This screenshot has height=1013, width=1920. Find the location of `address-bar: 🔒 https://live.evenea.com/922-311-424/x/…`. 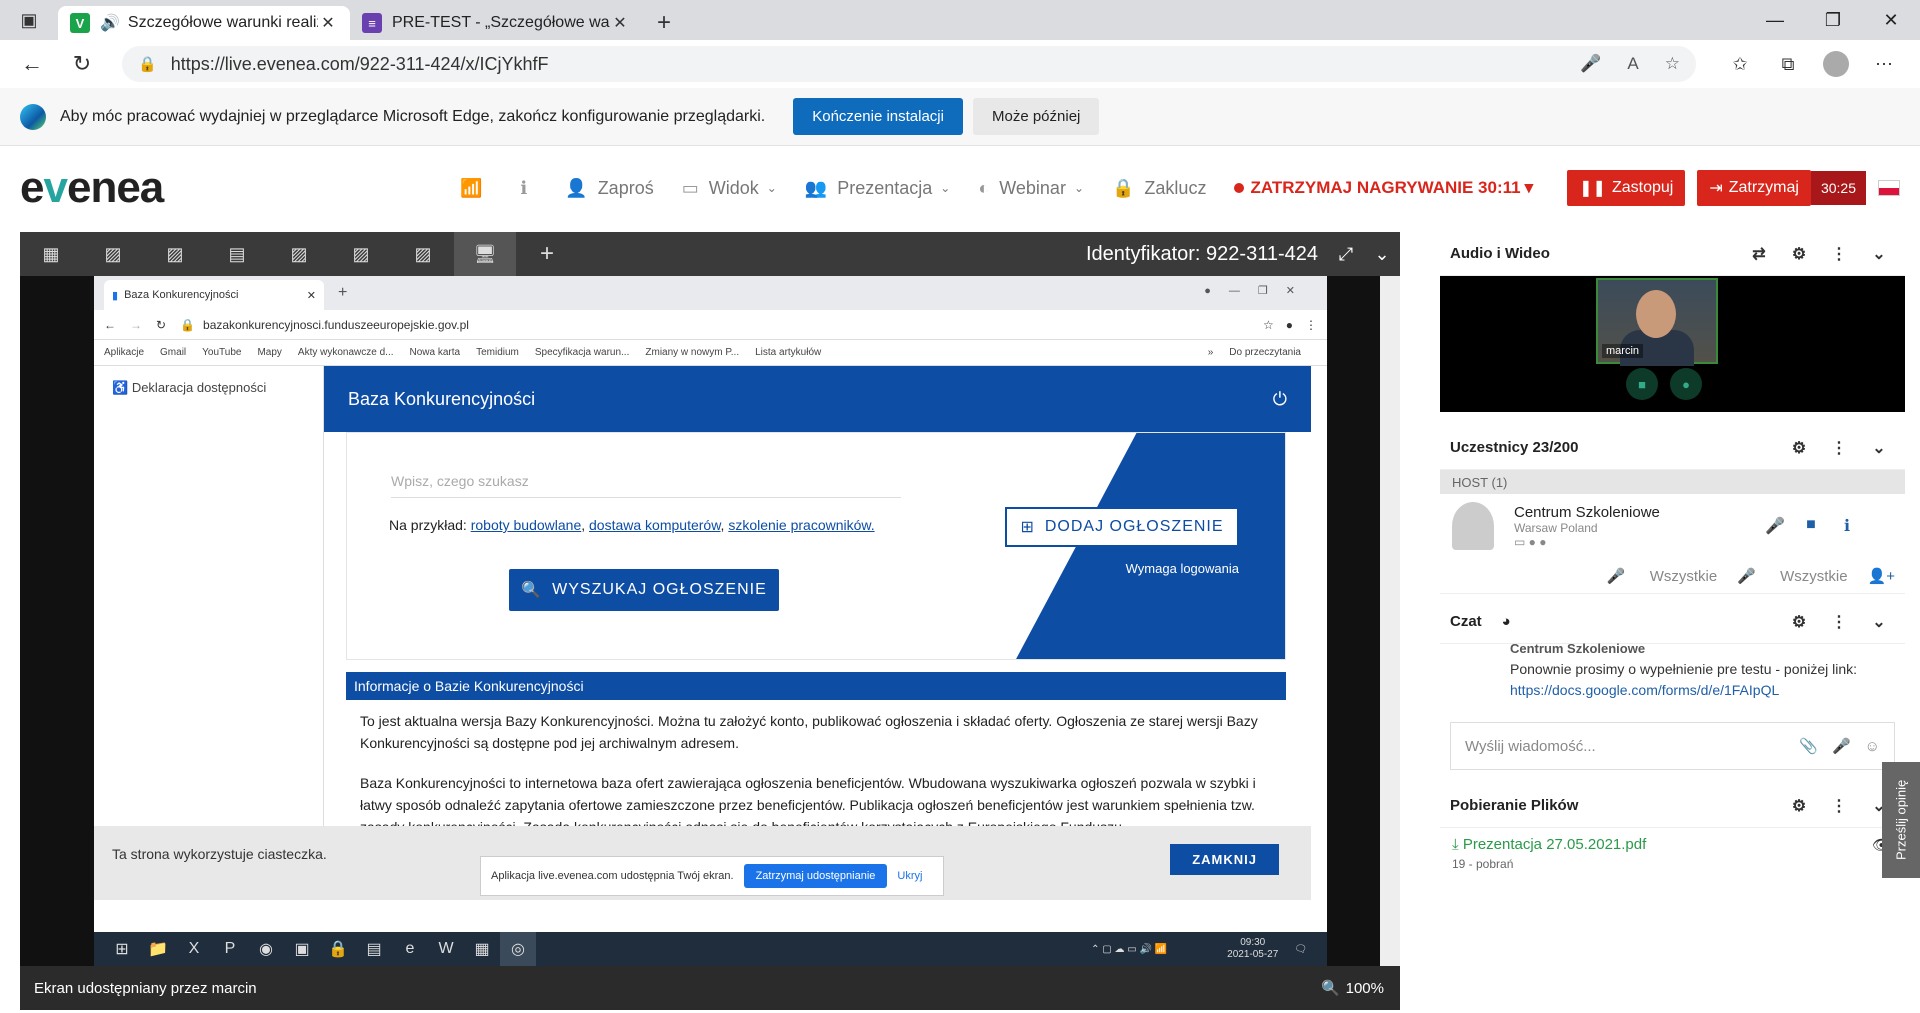

address-bar: 🔒 https://live.evenea.com/922-311-424/x/… is located at coordinates (909, 64).